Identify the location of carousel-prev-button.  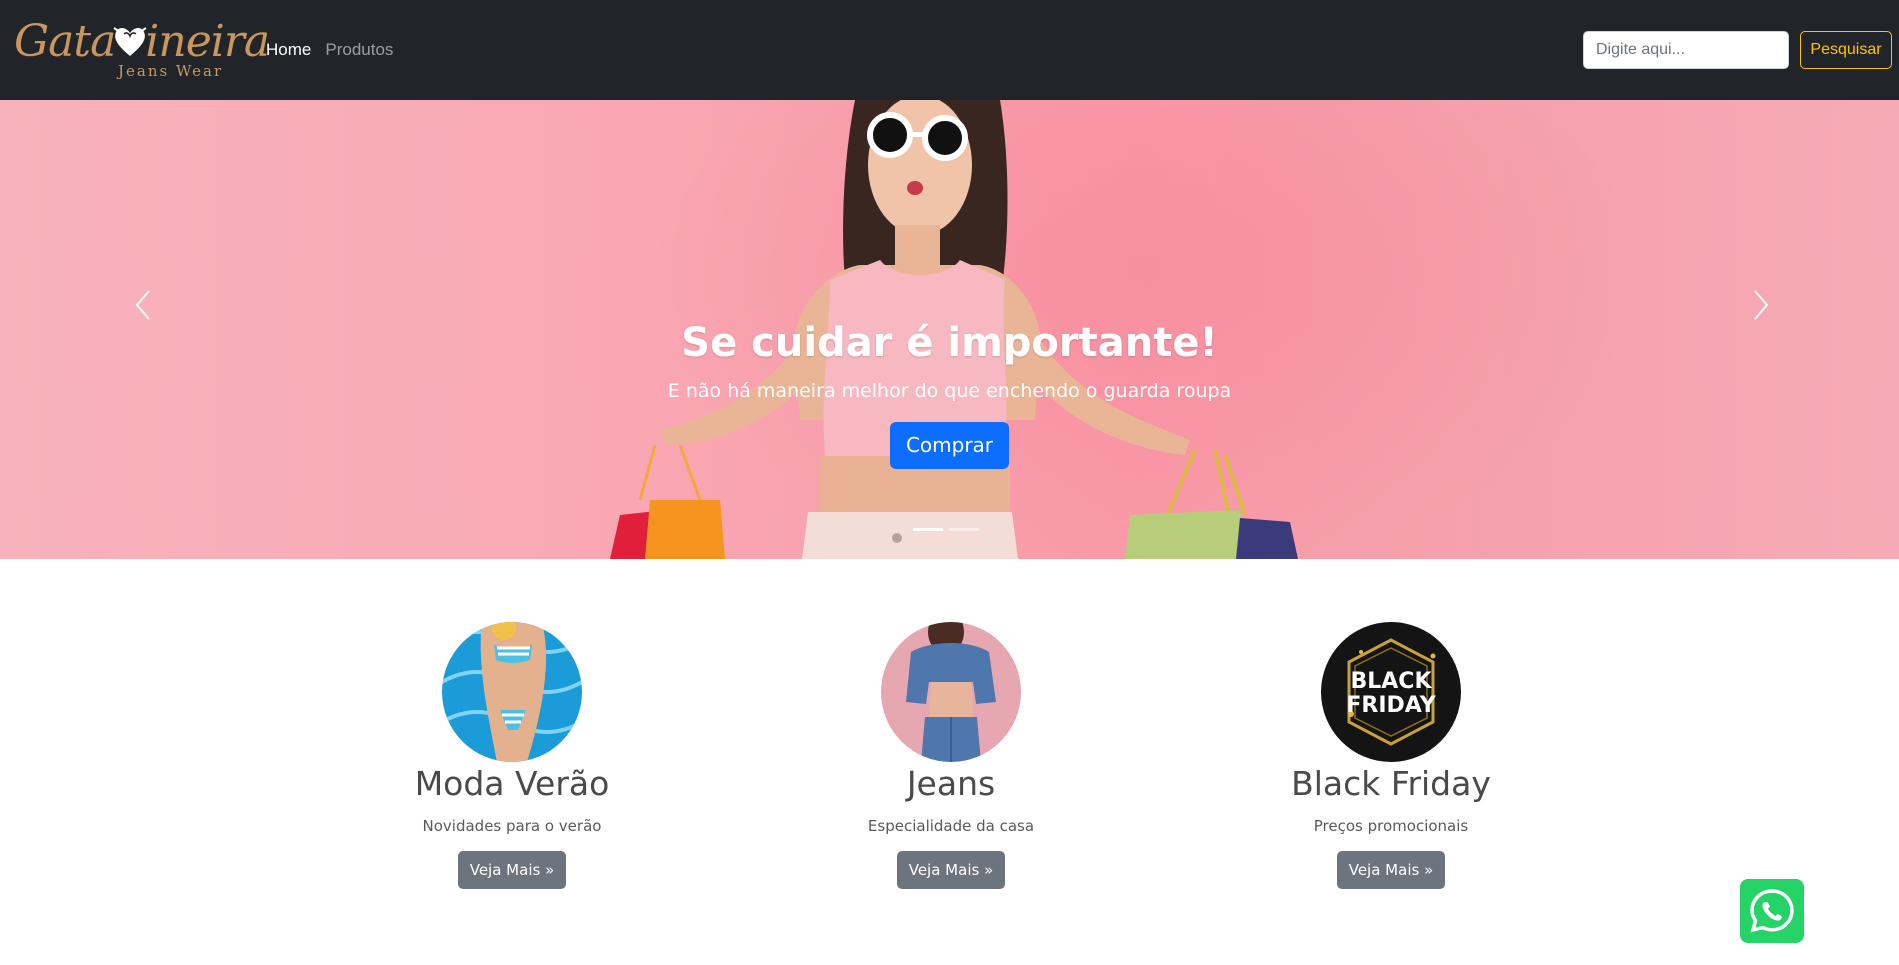
(144, 305).